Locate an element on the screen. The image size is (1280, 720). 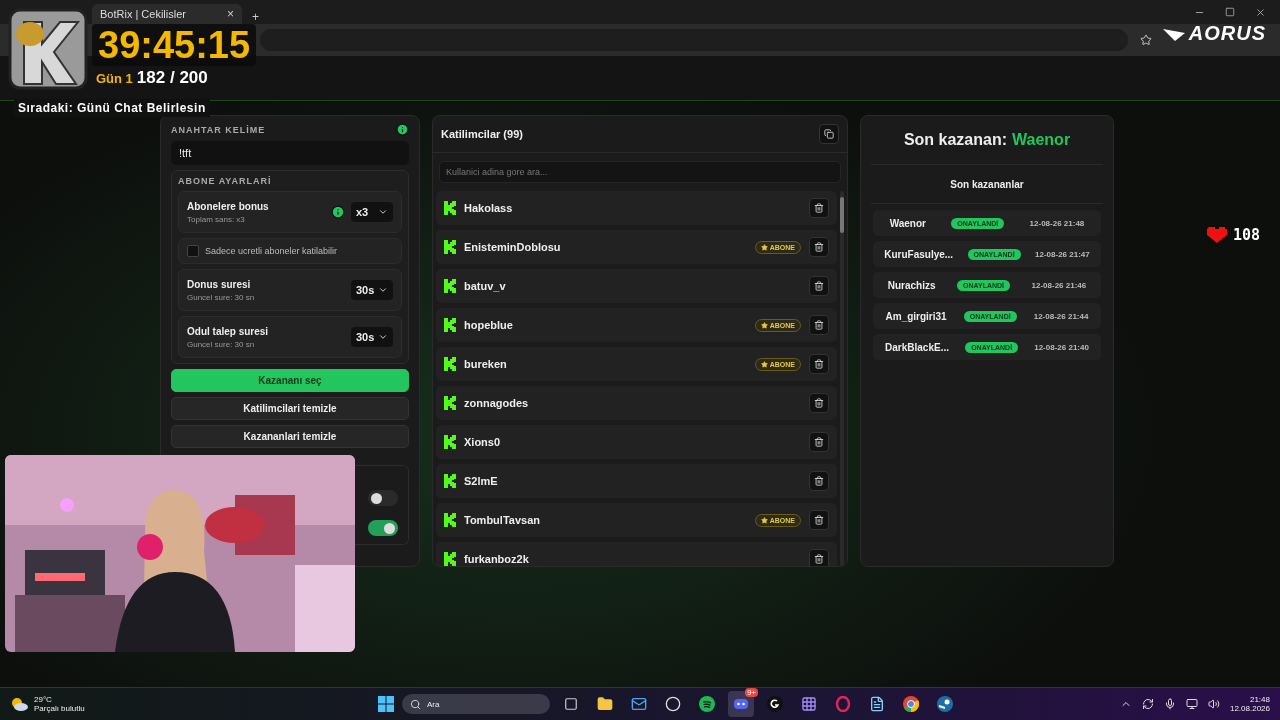
setting-title: Odul talep suresi is located at coordinates (228, 331).